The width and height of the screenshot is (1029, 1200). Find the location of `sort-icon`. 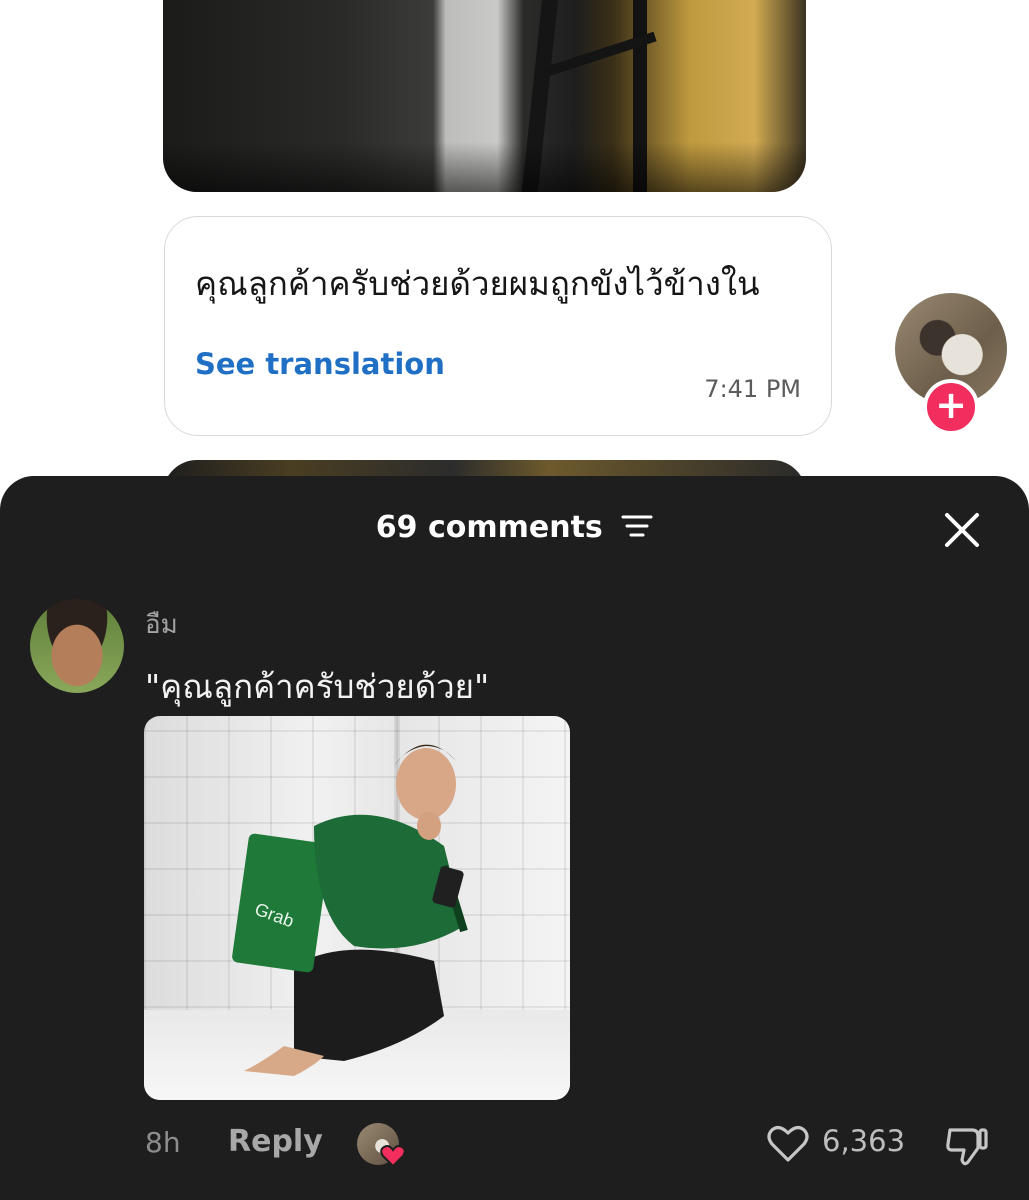

sort-icon is located at coordinates (637, 526).